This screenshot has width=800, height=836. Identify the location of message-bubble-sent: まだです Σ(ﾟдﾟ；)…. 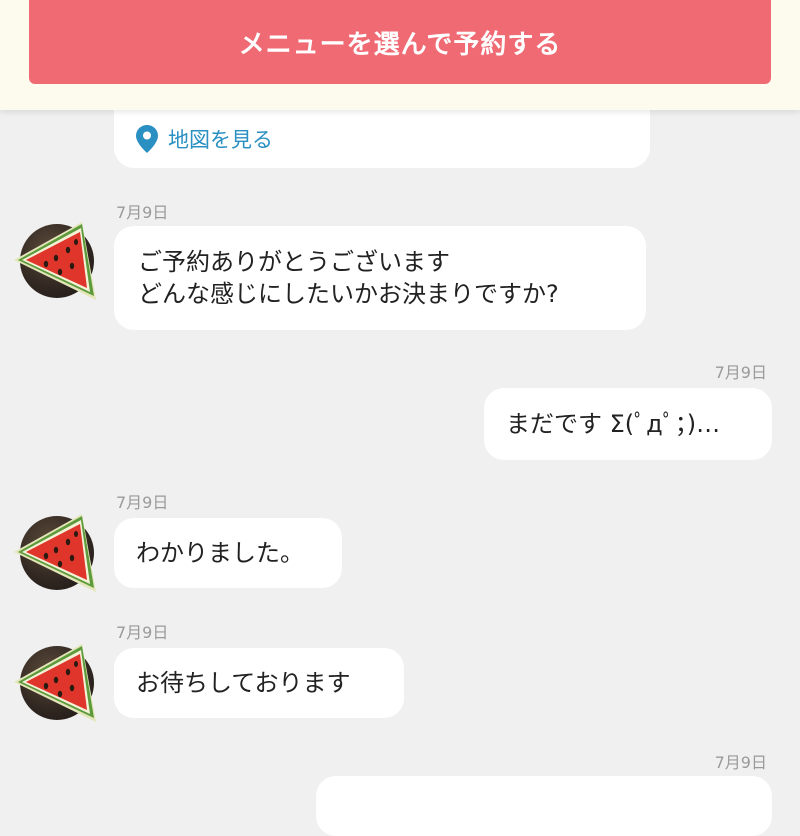
(628, 424).